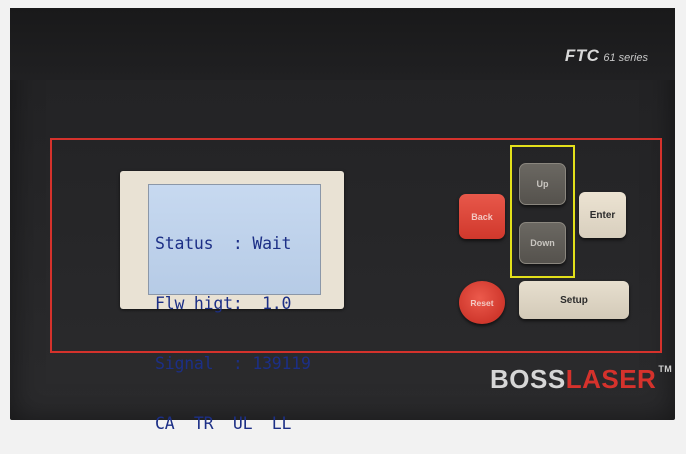 This screenshot has height=454, width=686. What do you see at coordinates (223, 243) in the screenshot?
I see `lcd-line-status: Status : Wait` at bounding box center [223, 243].